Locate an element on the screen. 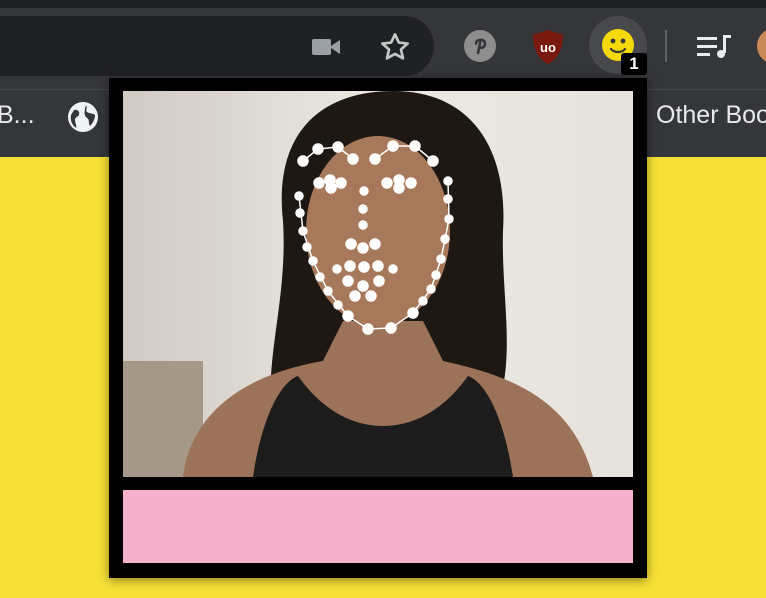  address-bar is located at coordinates (217, 46).